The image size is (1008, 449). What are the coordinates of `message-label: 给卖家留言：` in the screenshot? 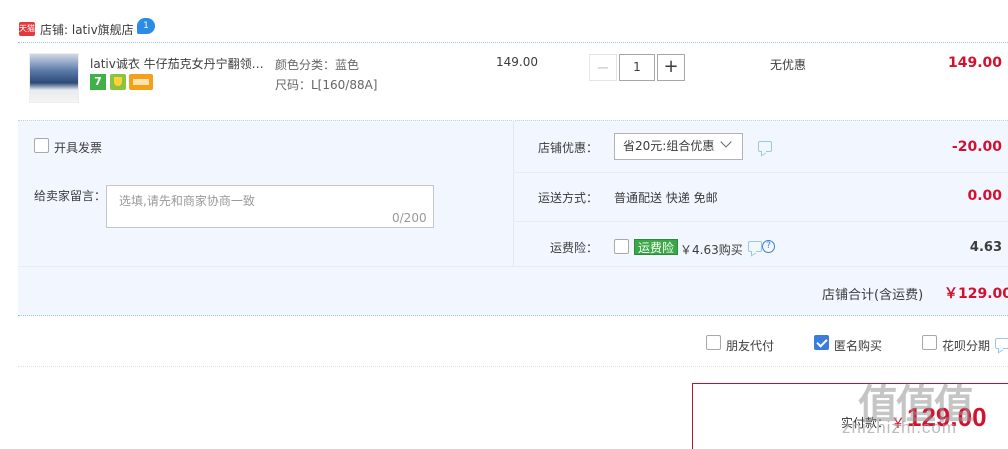 It's located at (70, 196).